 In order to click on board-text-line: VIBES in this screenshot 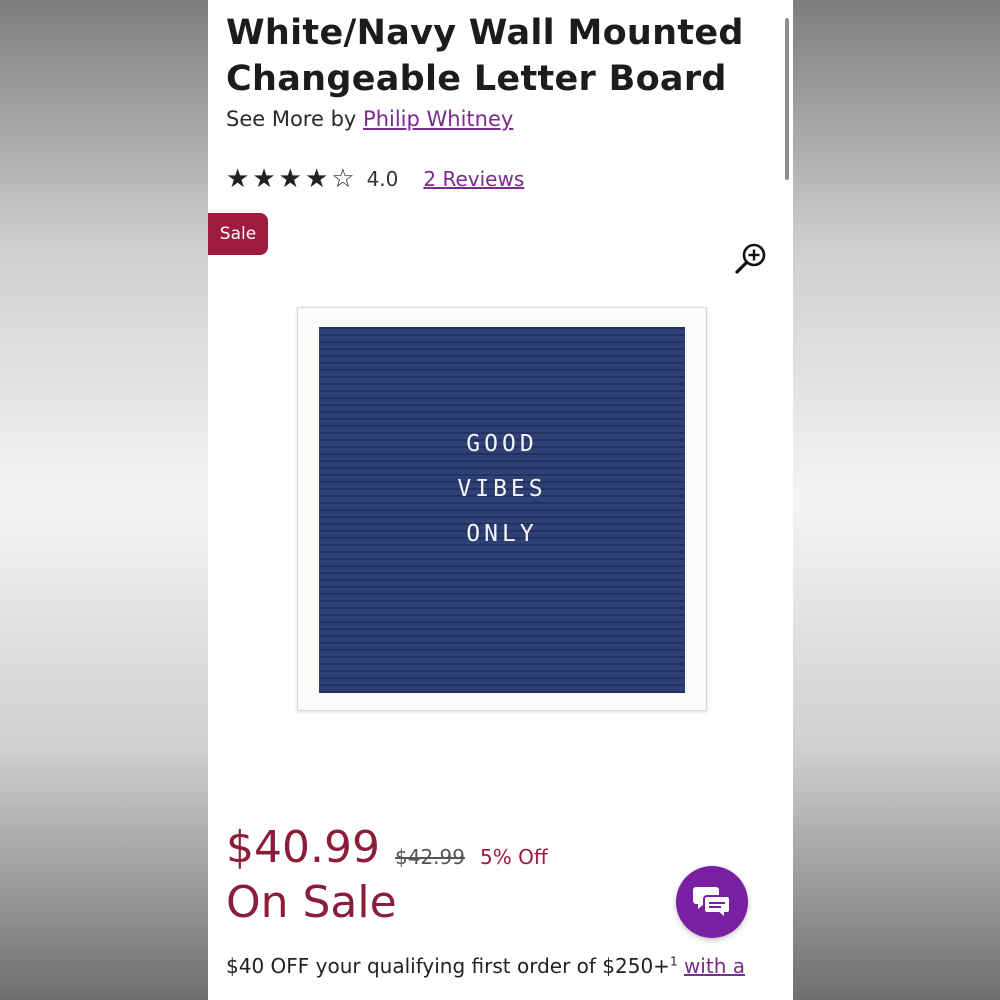, I will do `click(502, 489)`.